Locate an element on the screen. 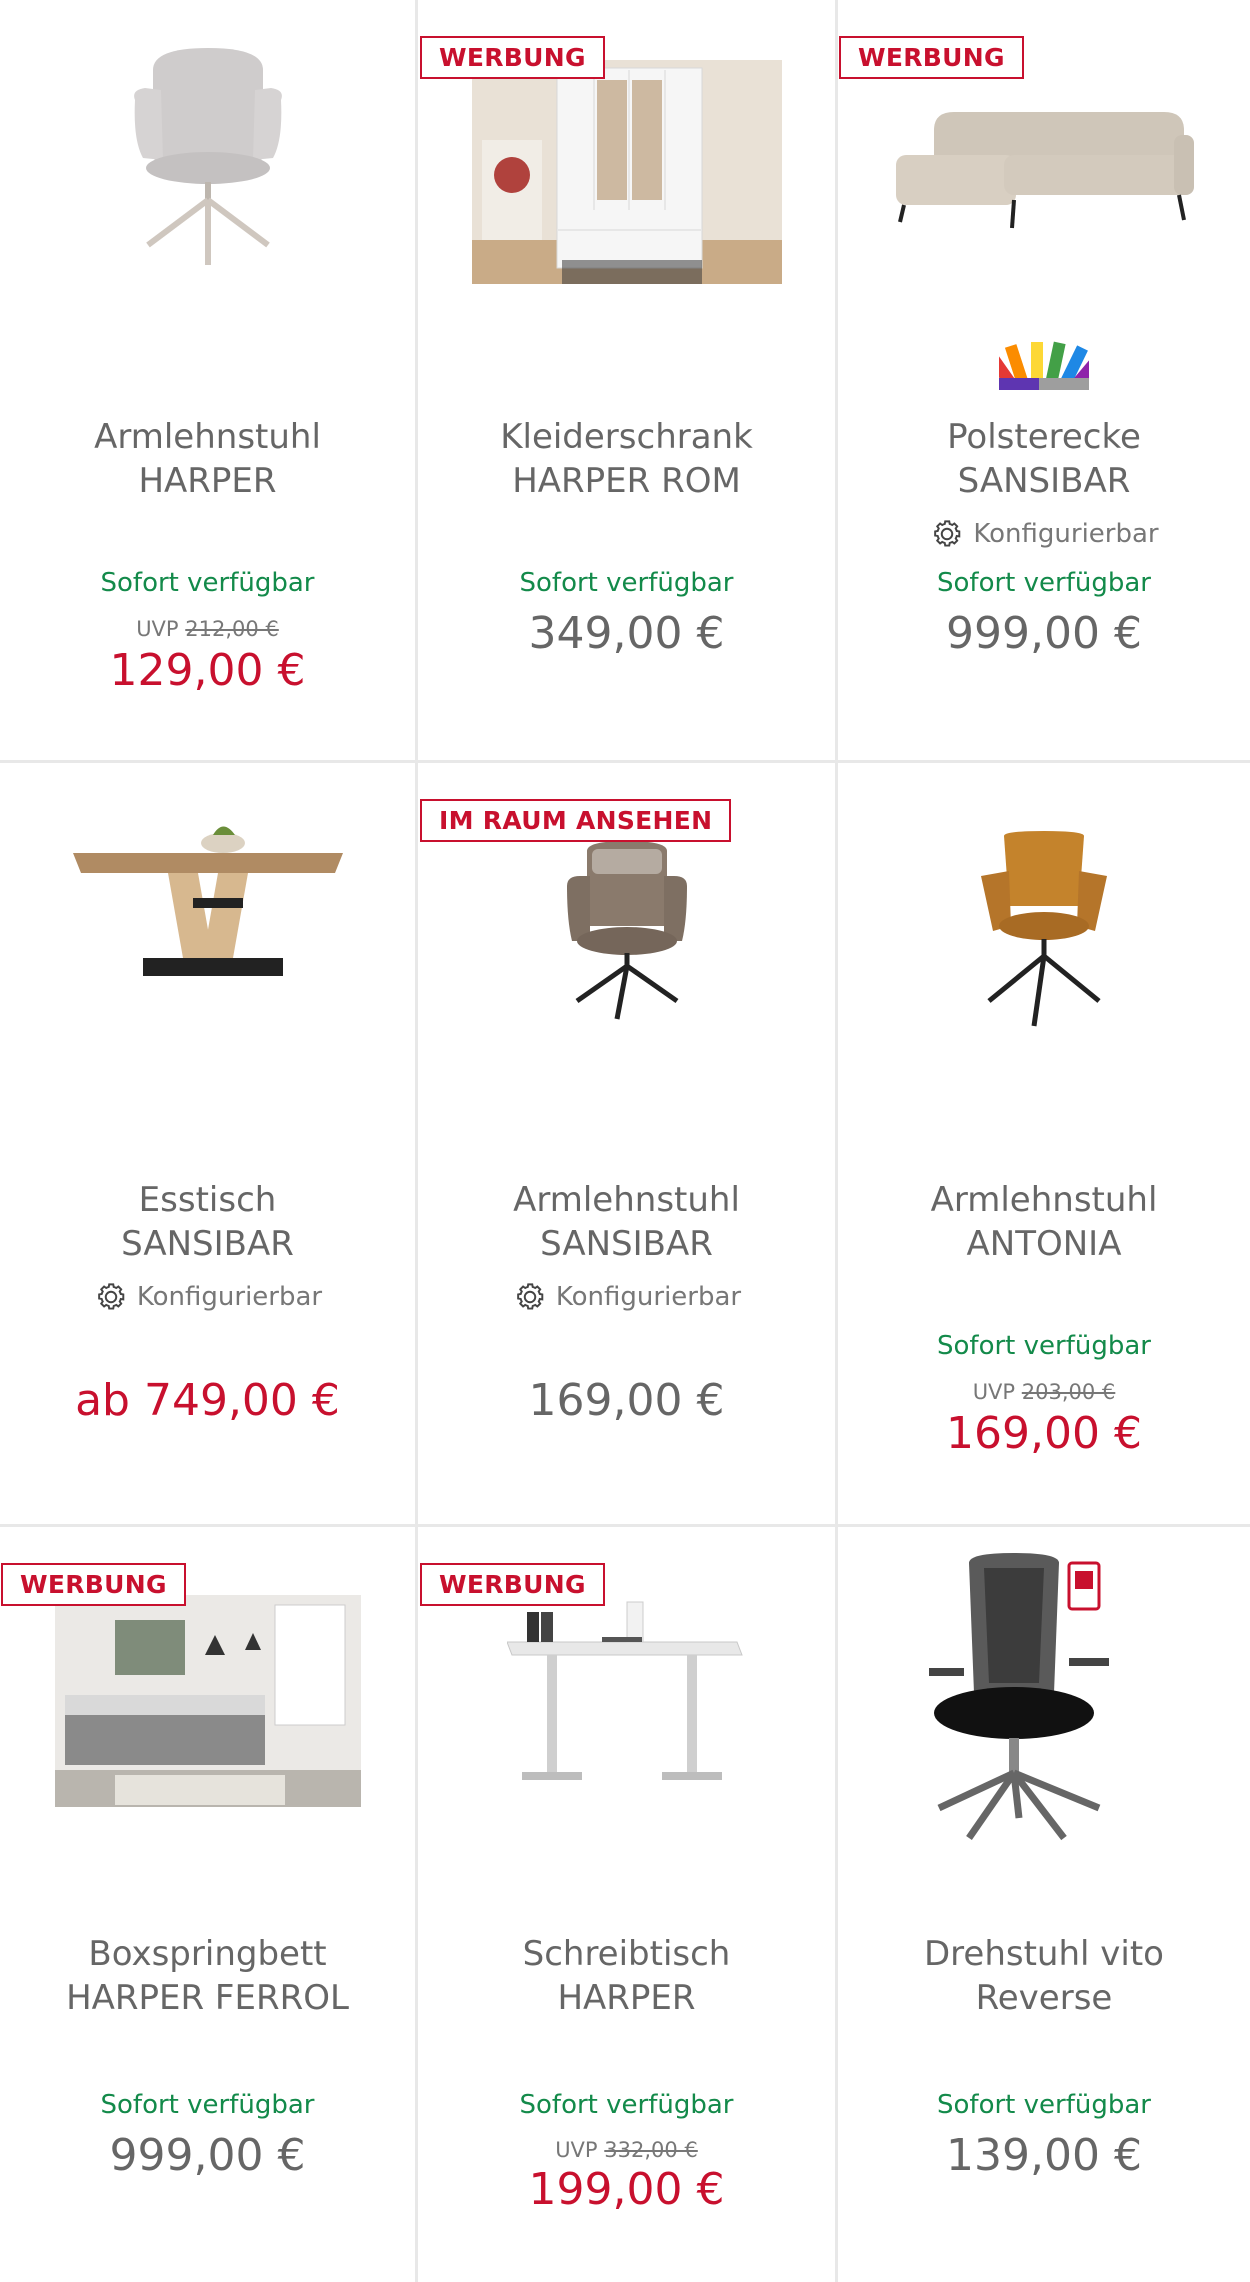  sofa-icon is located at coordinates (1045, 170).